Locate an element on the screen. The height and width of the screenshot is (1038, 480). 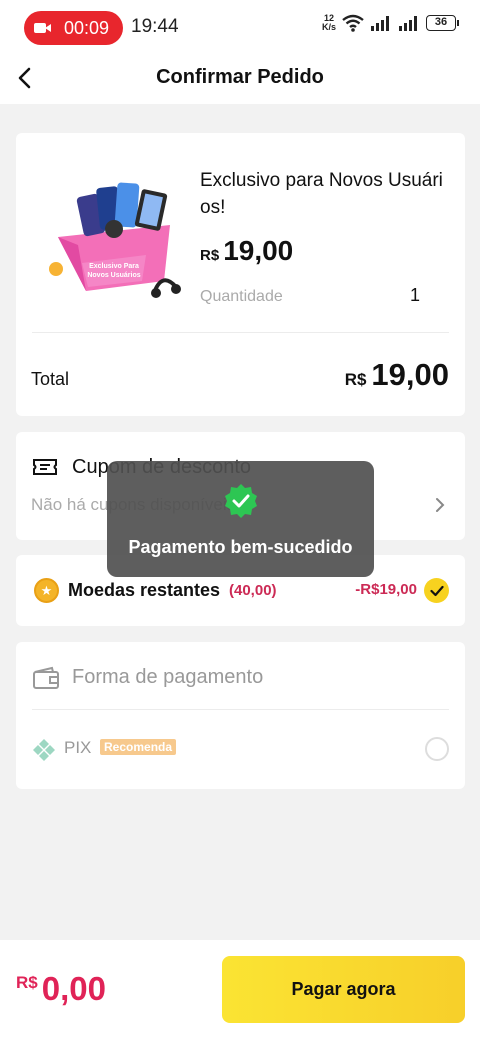
signal-icon is located at coordinates (380, 23).